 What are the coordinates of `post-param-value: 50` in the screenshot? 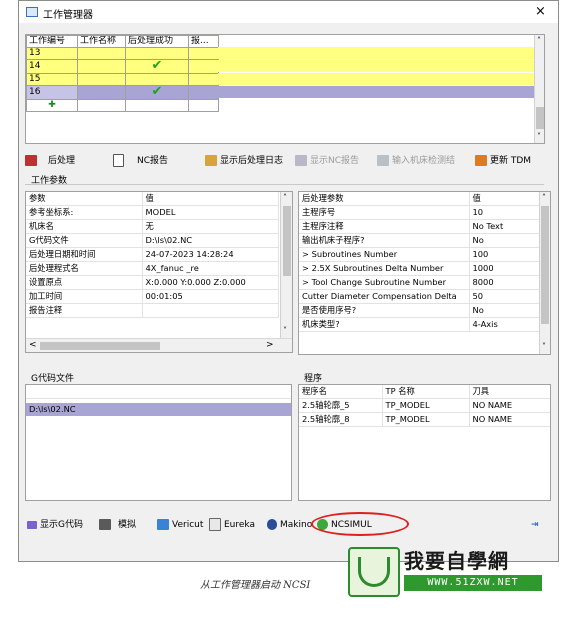 It's located at (504, 296).